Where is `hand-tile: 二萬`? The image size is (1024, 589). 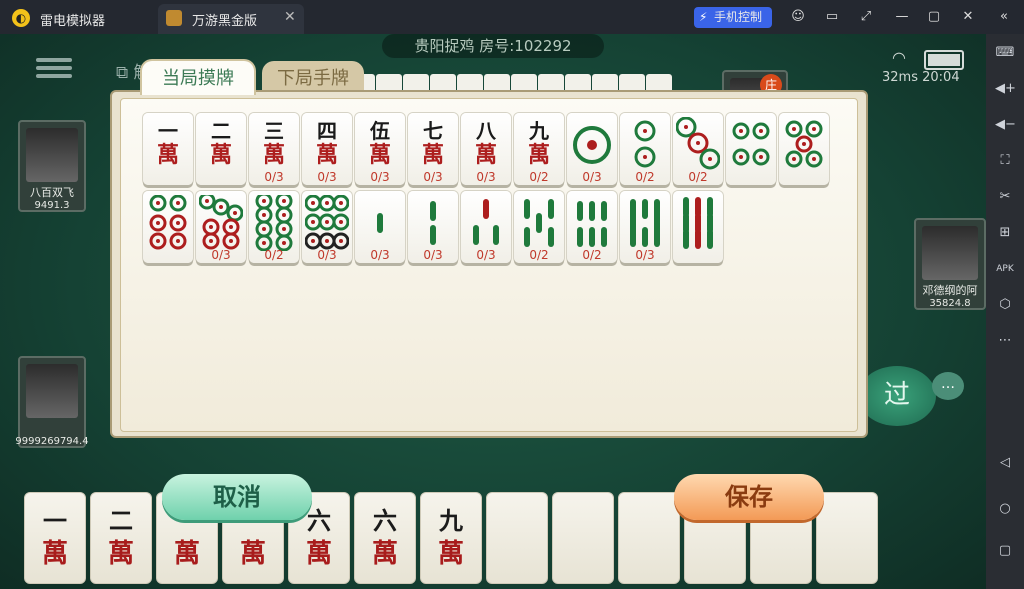
hand-tile: 二萬 is located at coordinates (121, 538).